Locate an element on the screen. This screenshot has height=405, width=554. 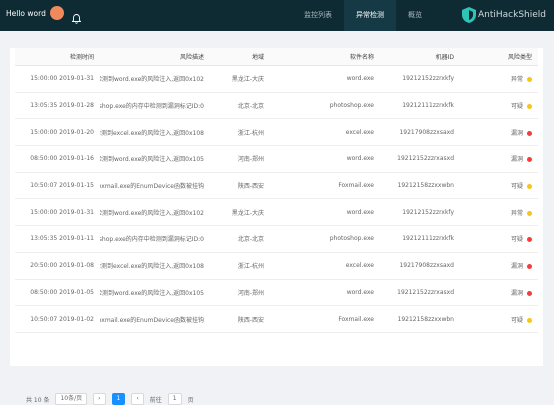
time-cell: 2019-01-15 10:50:07 is located at coordinates (57, 186).